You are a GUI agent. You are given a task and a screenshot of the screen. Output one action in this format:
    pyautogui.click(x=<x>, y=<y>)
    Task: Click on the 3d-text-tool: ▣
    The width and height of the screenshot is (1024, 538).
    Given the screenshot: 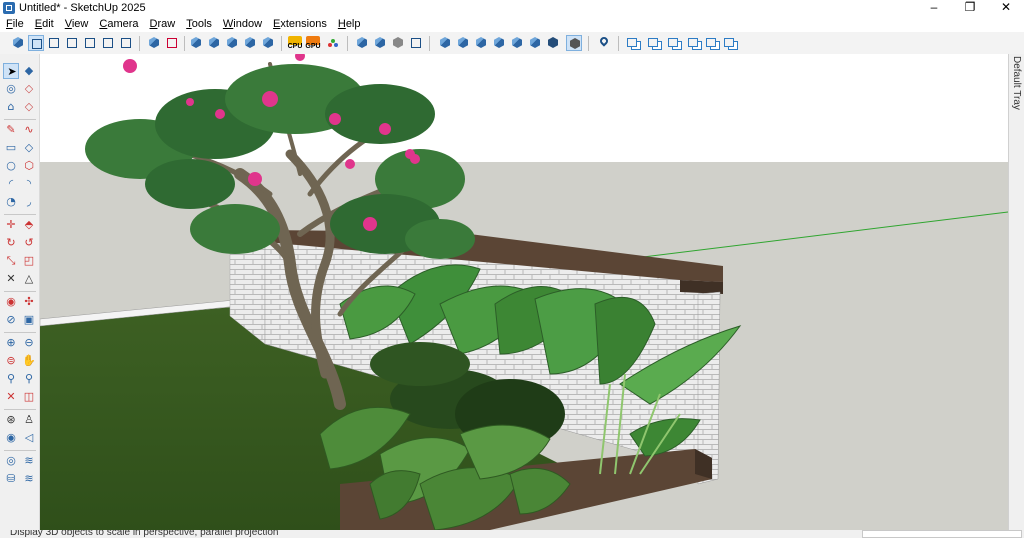 What is the action you would take?
    pyautogui.click(x=29, y=320)
    